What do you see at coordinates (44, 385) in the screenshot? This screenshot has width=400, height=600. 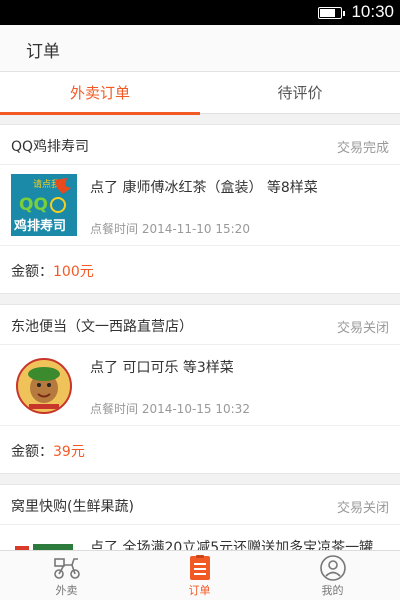 I see `shop-logo-dongchi-bento` at bounding box center [44, 385].